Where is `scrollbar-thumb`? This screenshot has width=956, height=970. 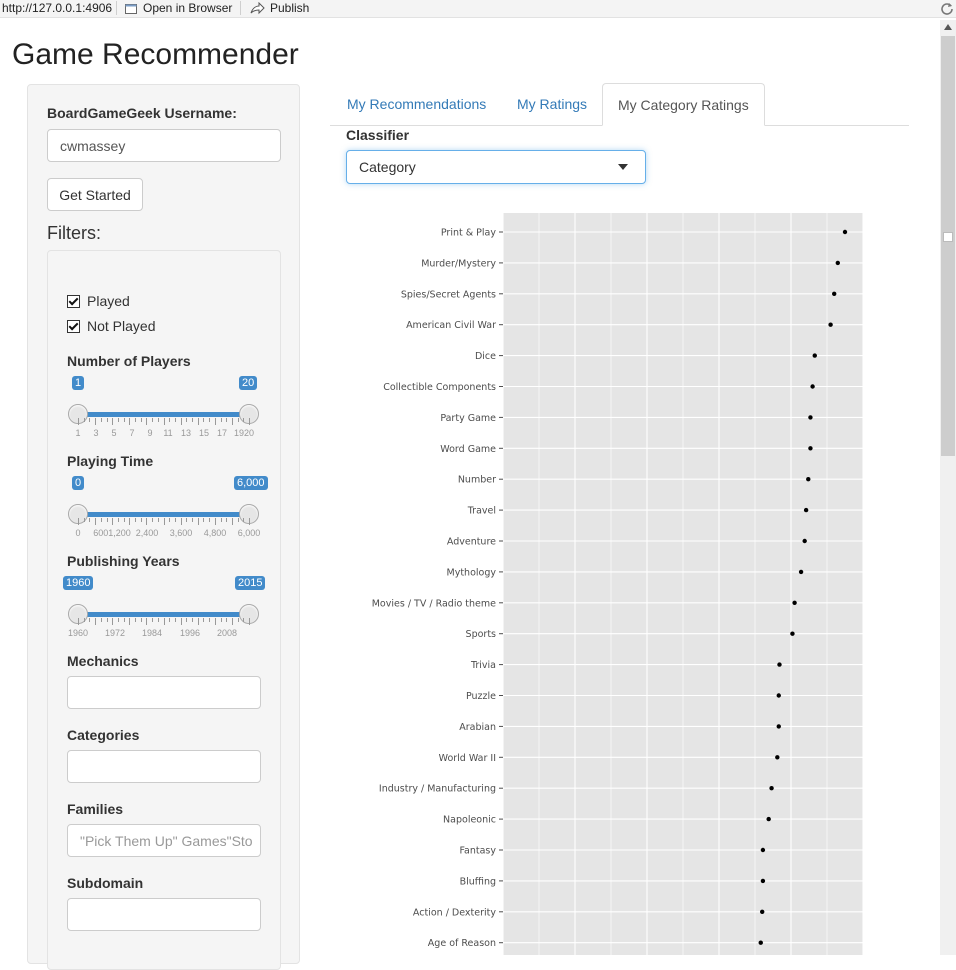 scrollbar-thumb is located at coordinates (948, 246).